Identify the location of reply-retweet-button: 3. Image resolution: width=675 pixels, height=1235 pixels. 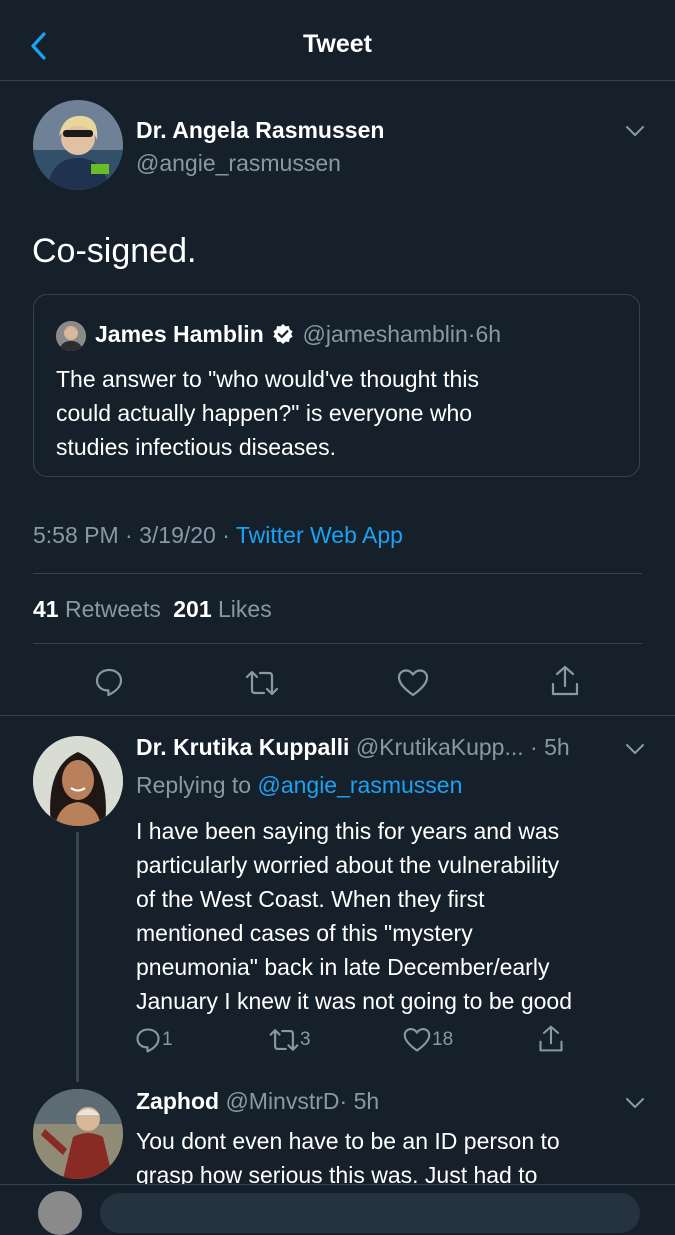
(289, 1040).